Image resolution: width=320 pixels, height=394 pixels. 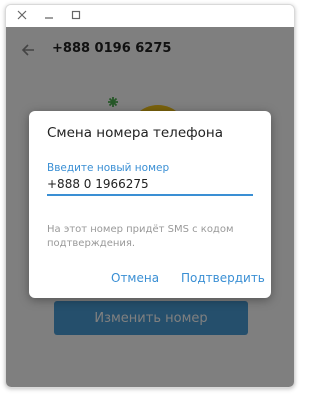 What do you see at coordinates (150, 16) in the screenshot?
I see `window-titlebar` at bounding box center [150, 16].